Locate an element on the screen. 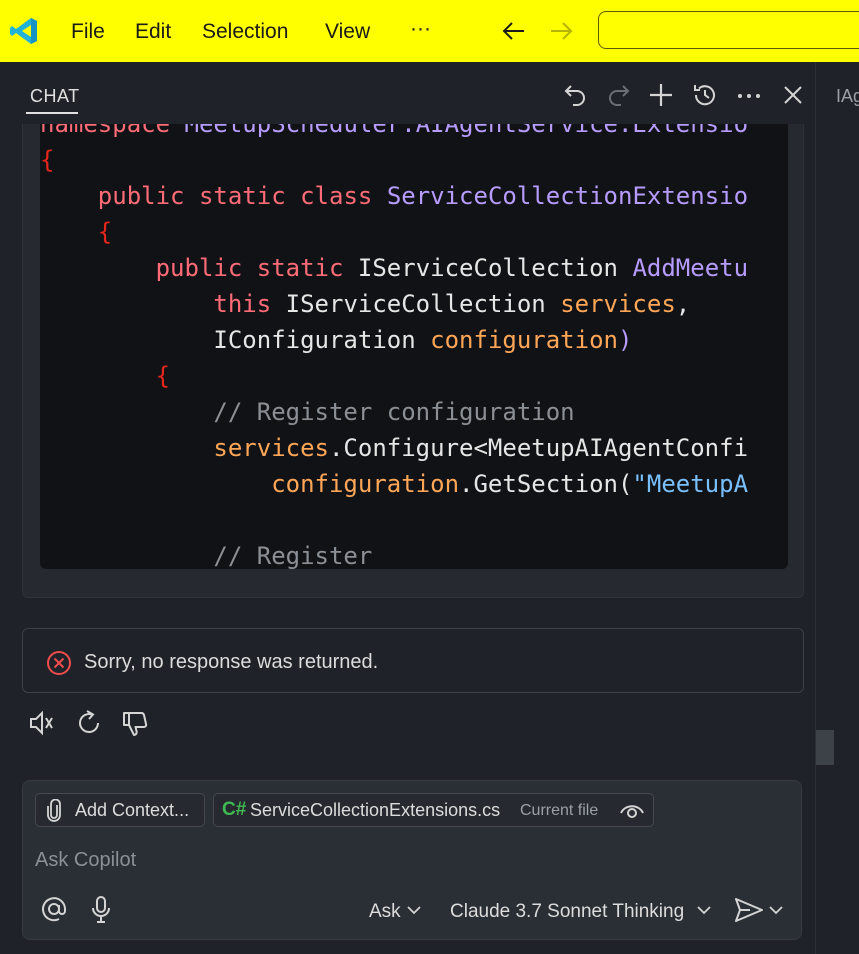  ellipsis-icon is located at coordinates (749, 96).